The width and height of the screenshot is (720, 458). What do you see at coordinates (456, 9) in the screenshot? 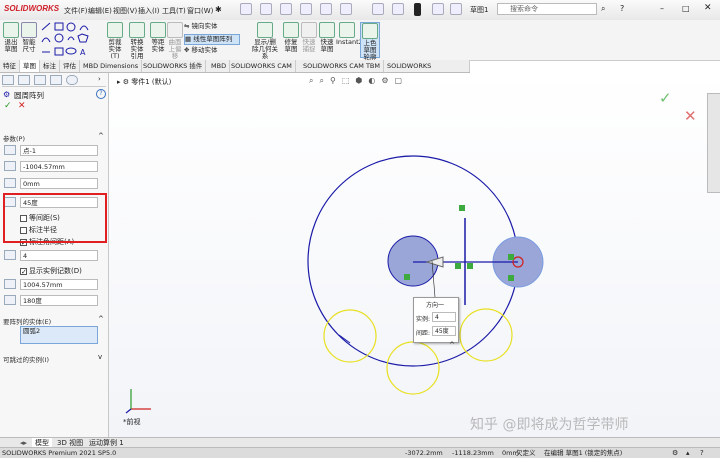
I see `options-gear-icon` at bounding box center [456, 9].